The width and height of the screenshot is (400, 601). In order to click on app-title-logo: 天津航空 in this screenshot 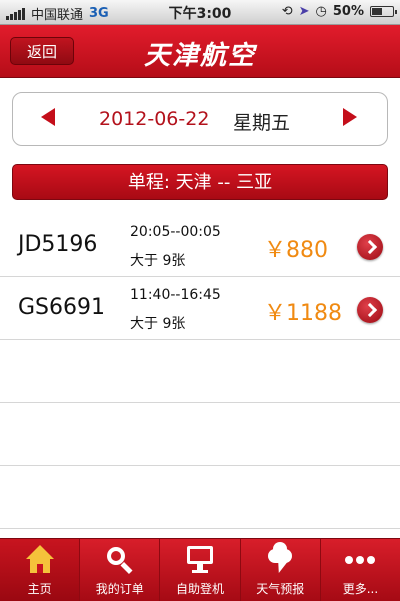, I will do `click(199, 56)`.